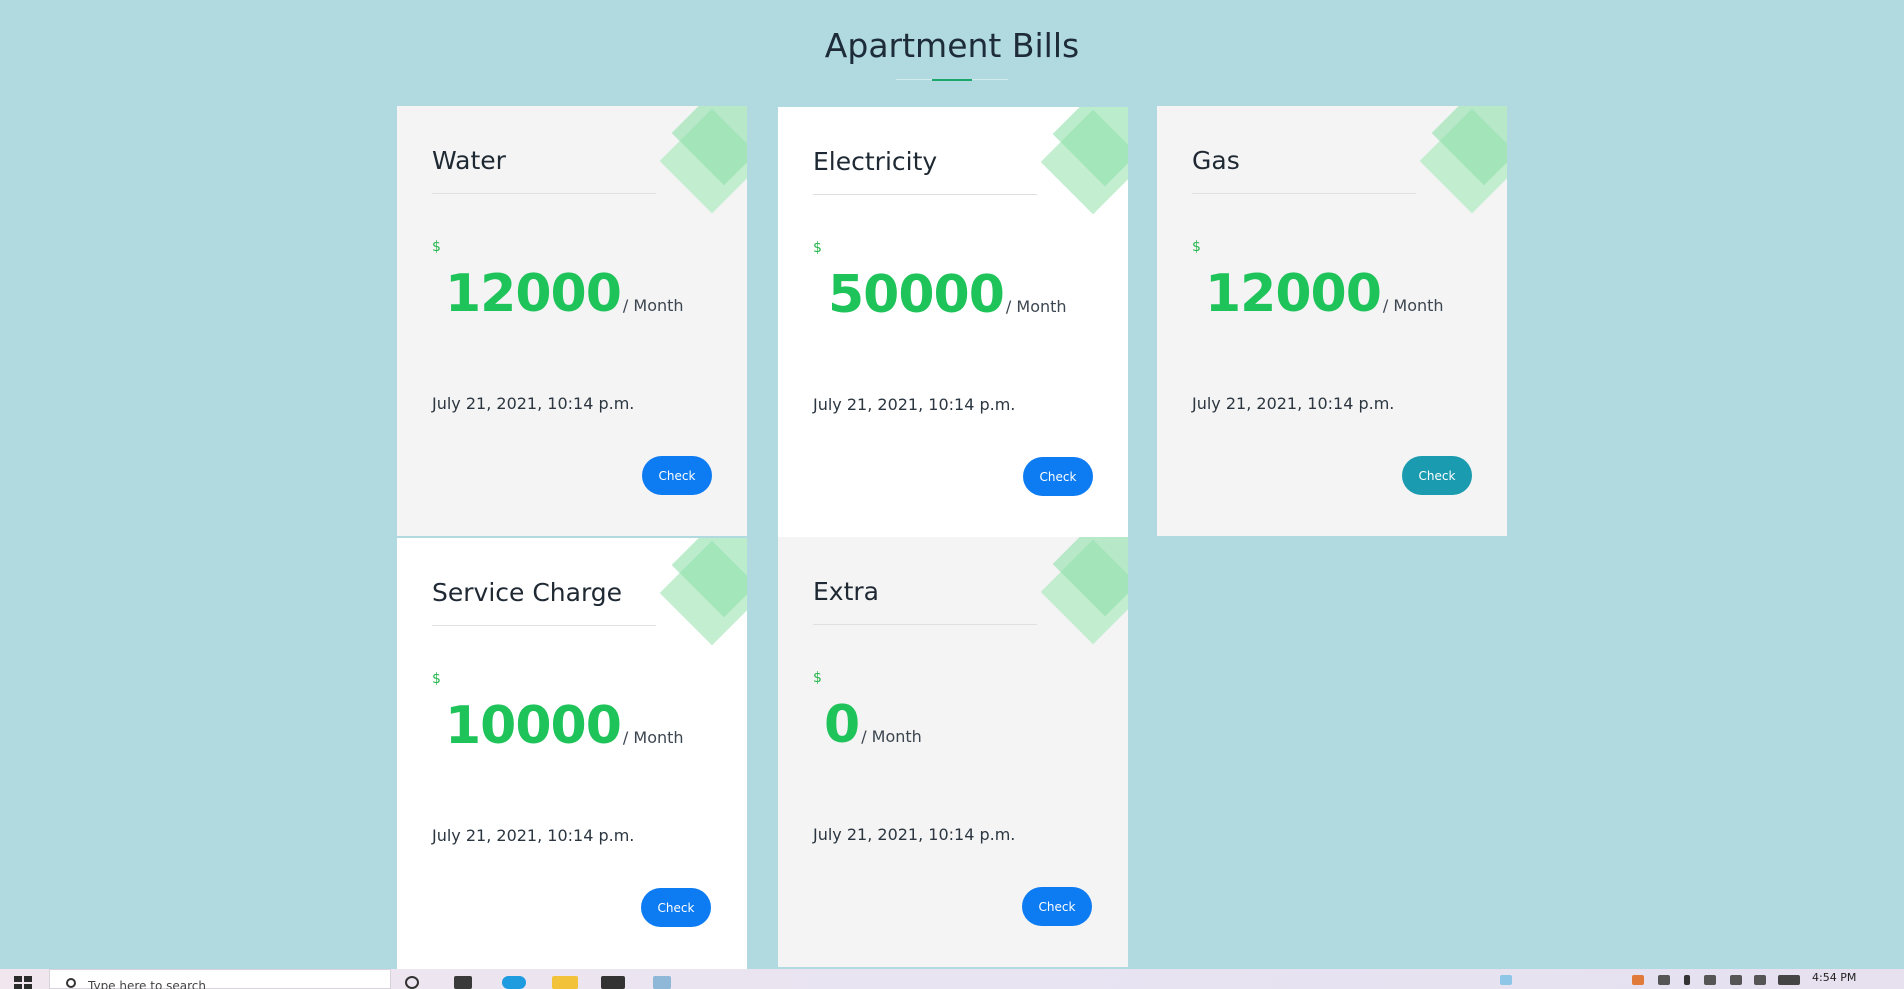 This screenshot has height=989, width=1904. What do you see at coordinates (952, 979) in the screenshot?
I see `windows-taskbar: Type here to search 4:54 PM` at bounding box center [952, 979].